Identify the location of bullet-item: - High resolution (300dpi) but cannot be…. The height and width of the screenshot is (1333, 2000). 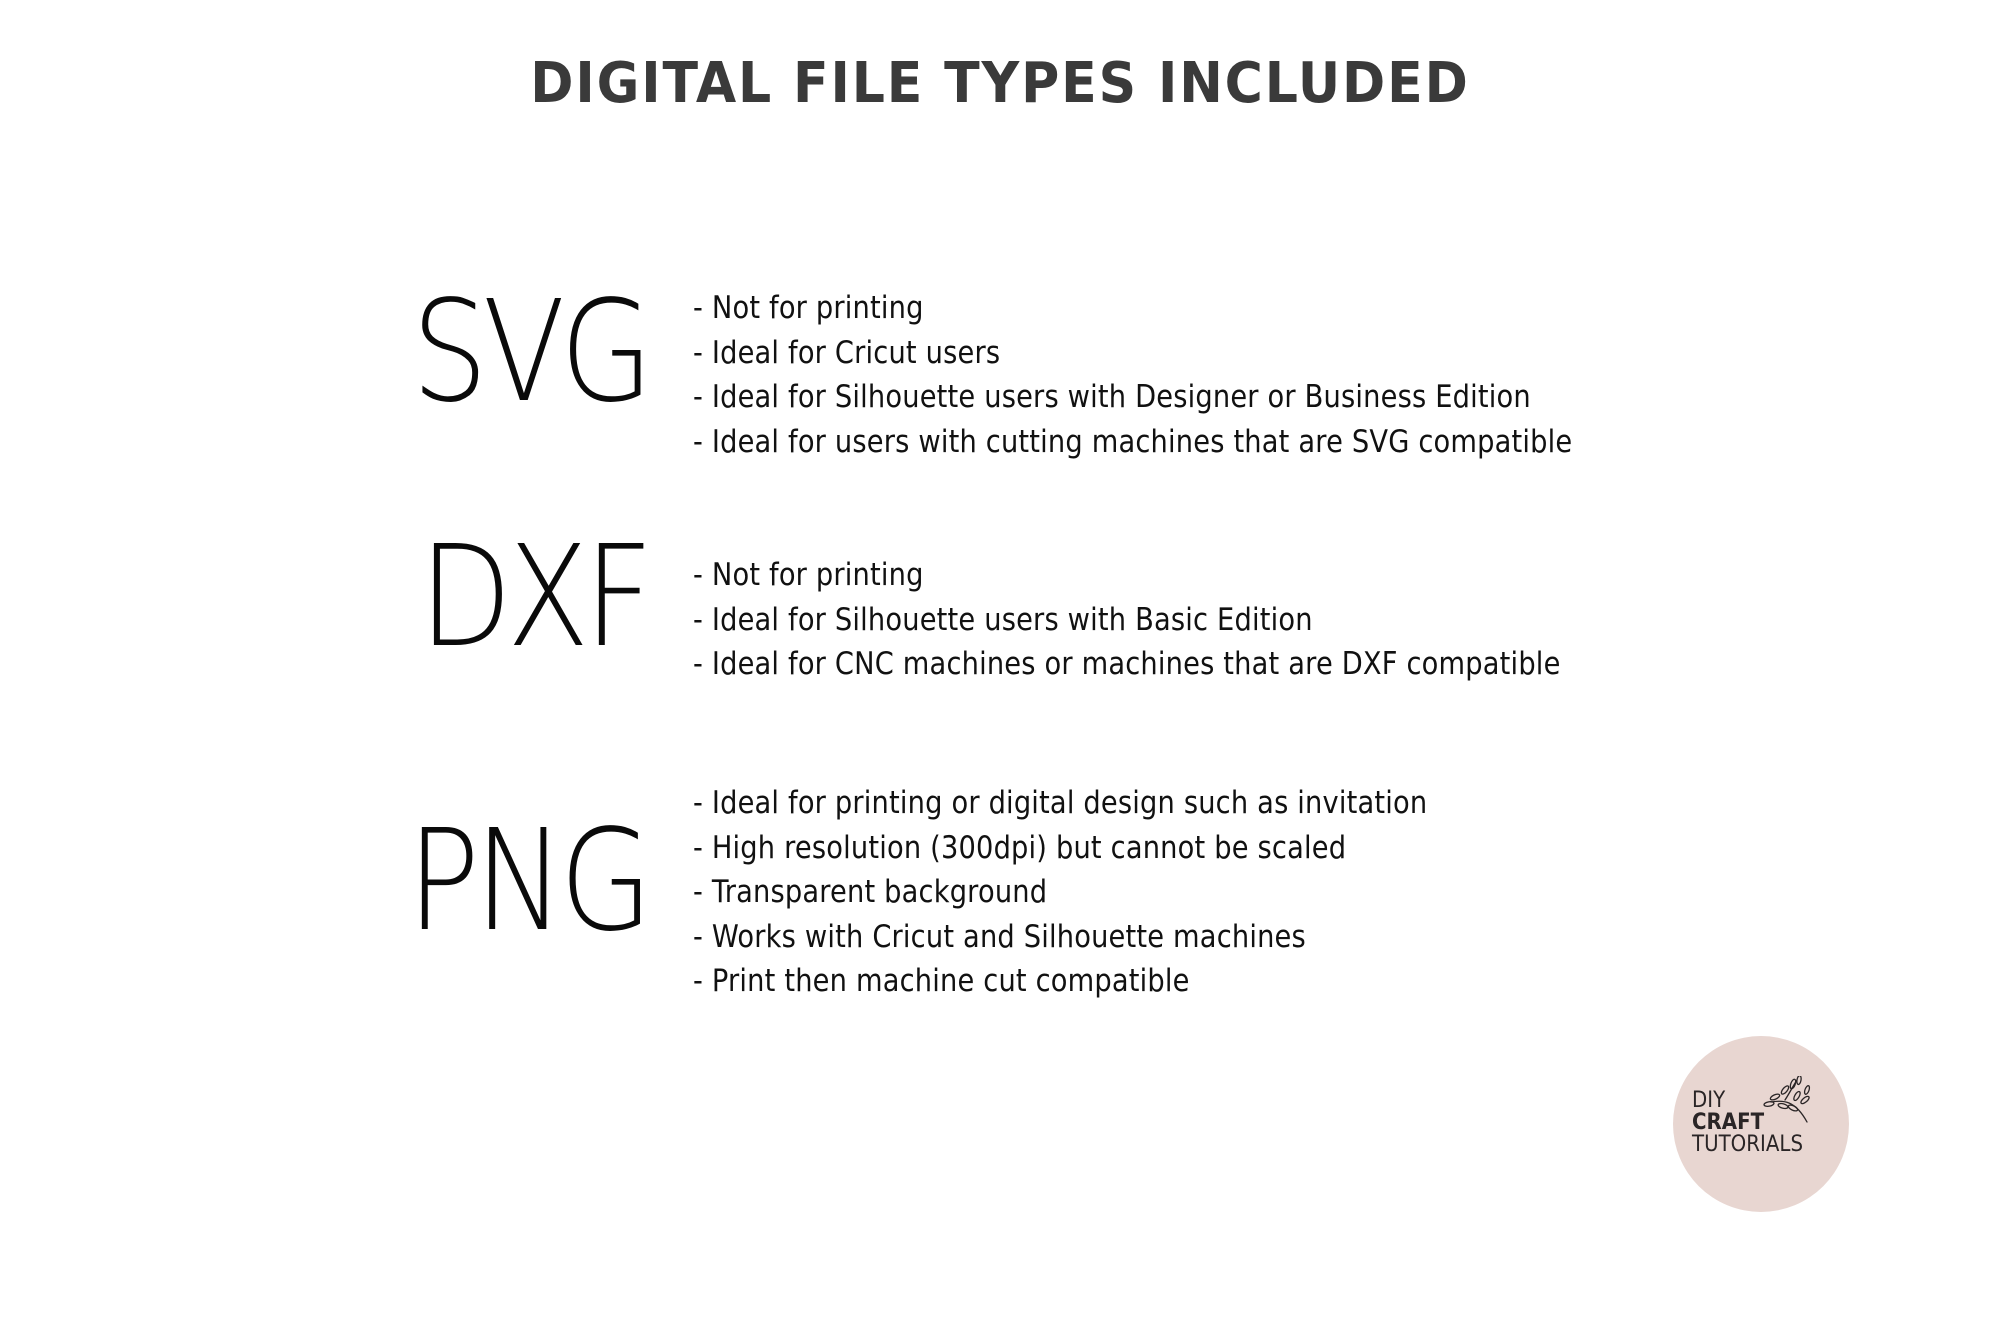
(1020, 847).